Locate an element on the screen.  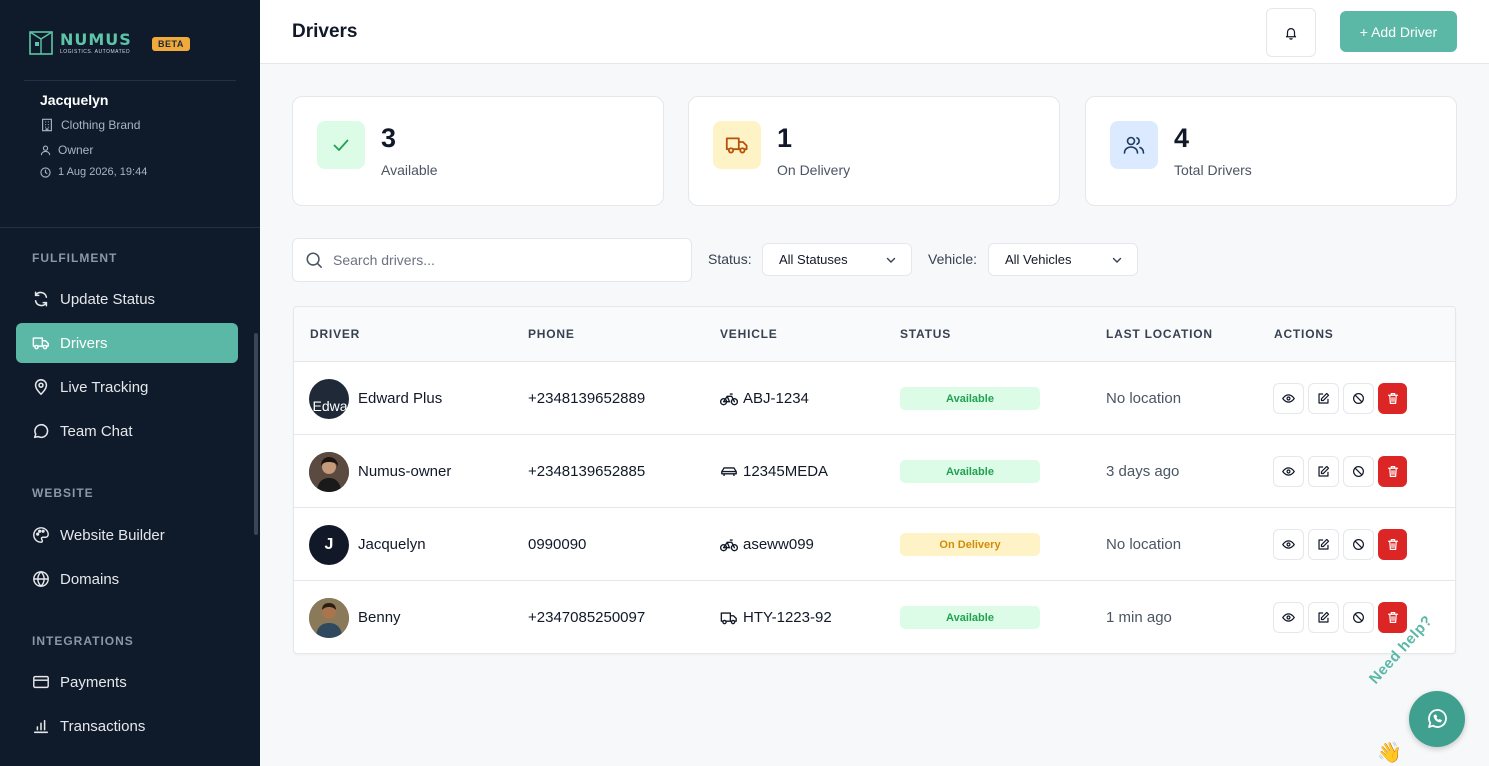
driver-last-location: 1 min ago is located at coordinates (1139, 617).